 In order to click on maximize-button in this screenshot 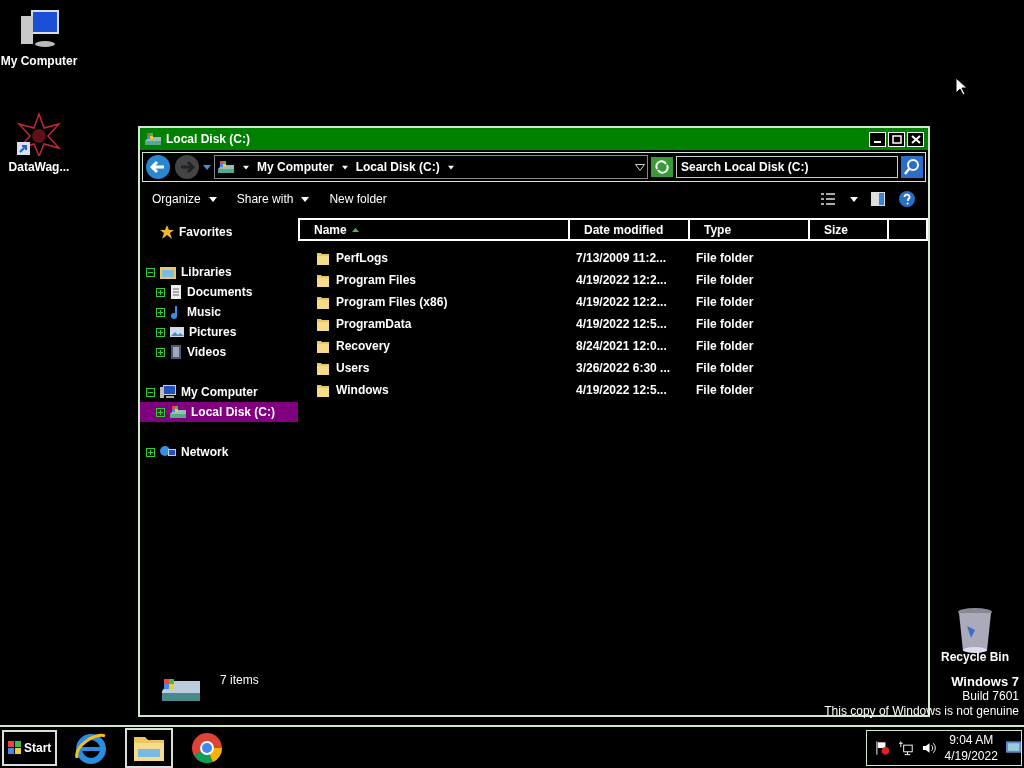, I will do `click(896, 139)`.